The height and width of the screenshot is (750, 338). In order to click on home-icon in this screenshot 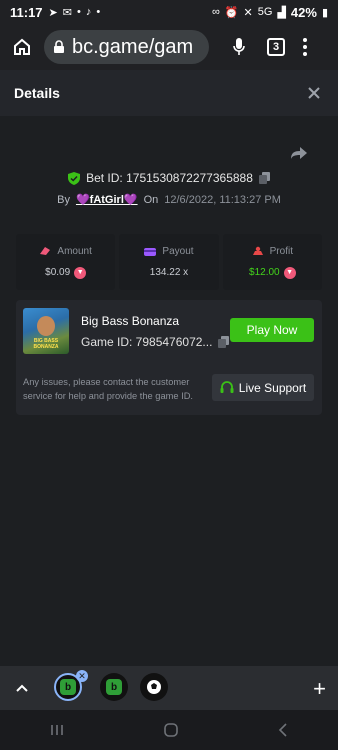, I will do `click(22, 46)`.